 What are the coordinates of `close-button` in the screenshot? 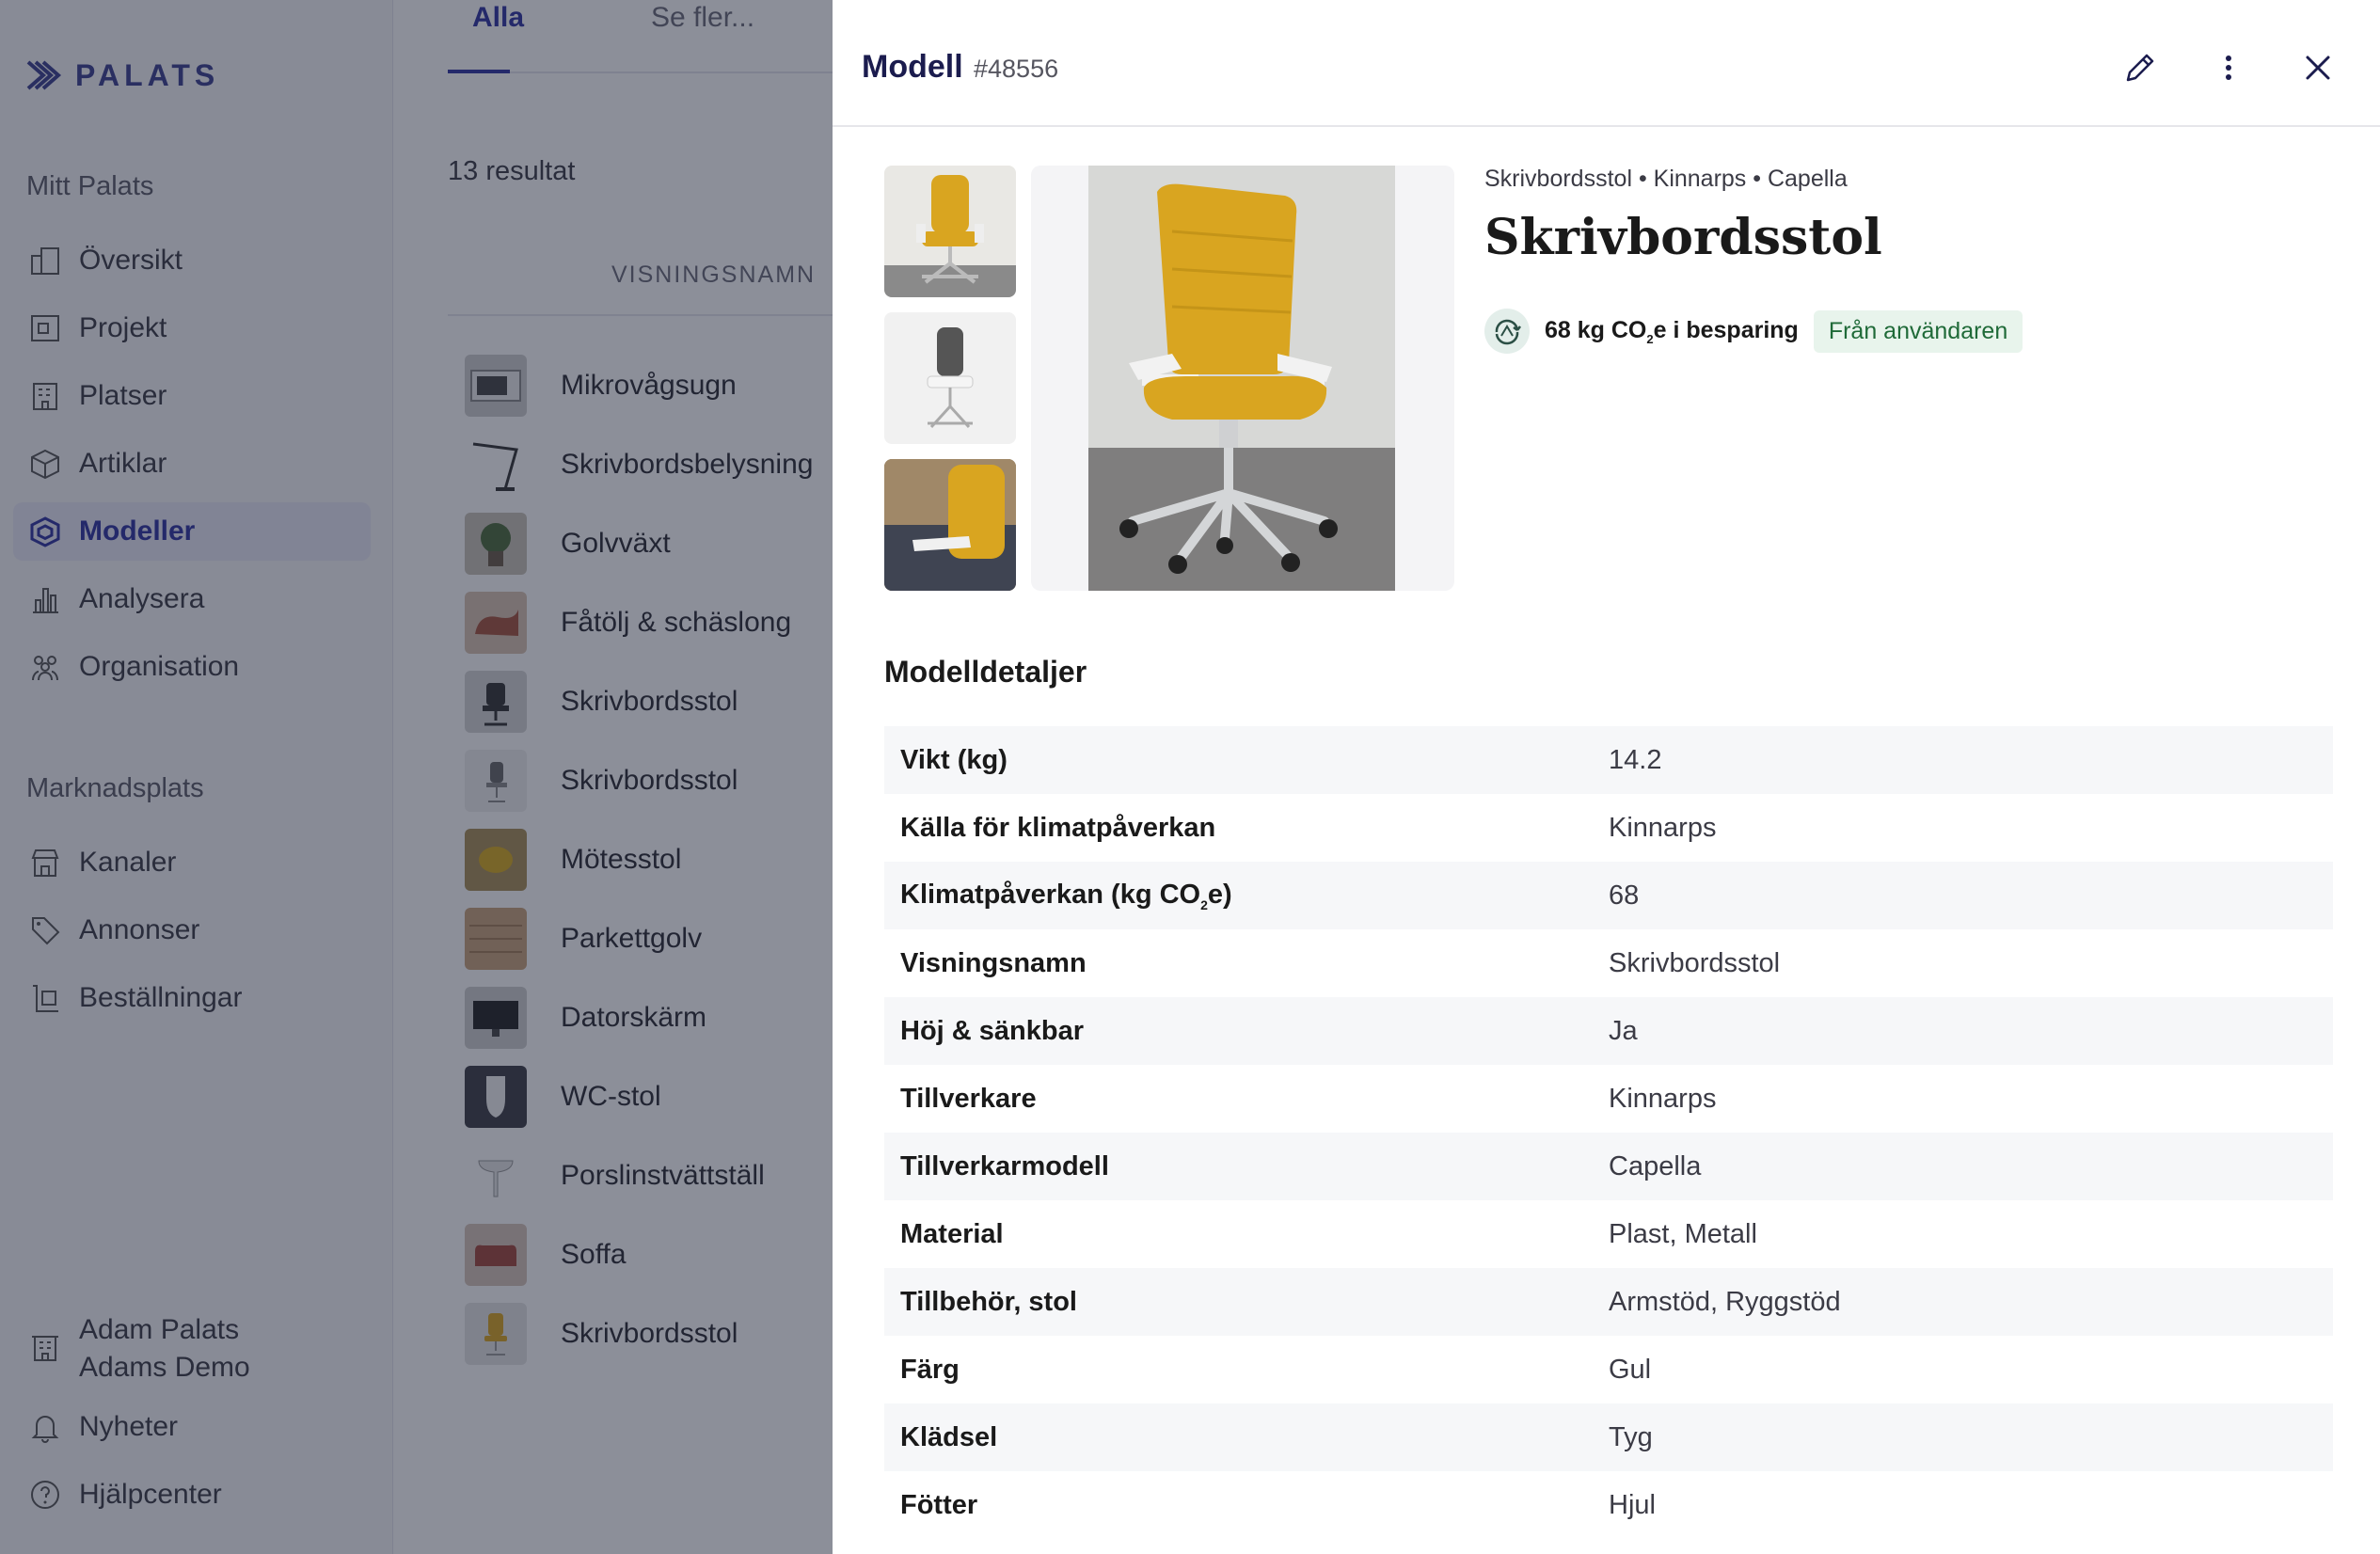 It's located at (2318, 67).